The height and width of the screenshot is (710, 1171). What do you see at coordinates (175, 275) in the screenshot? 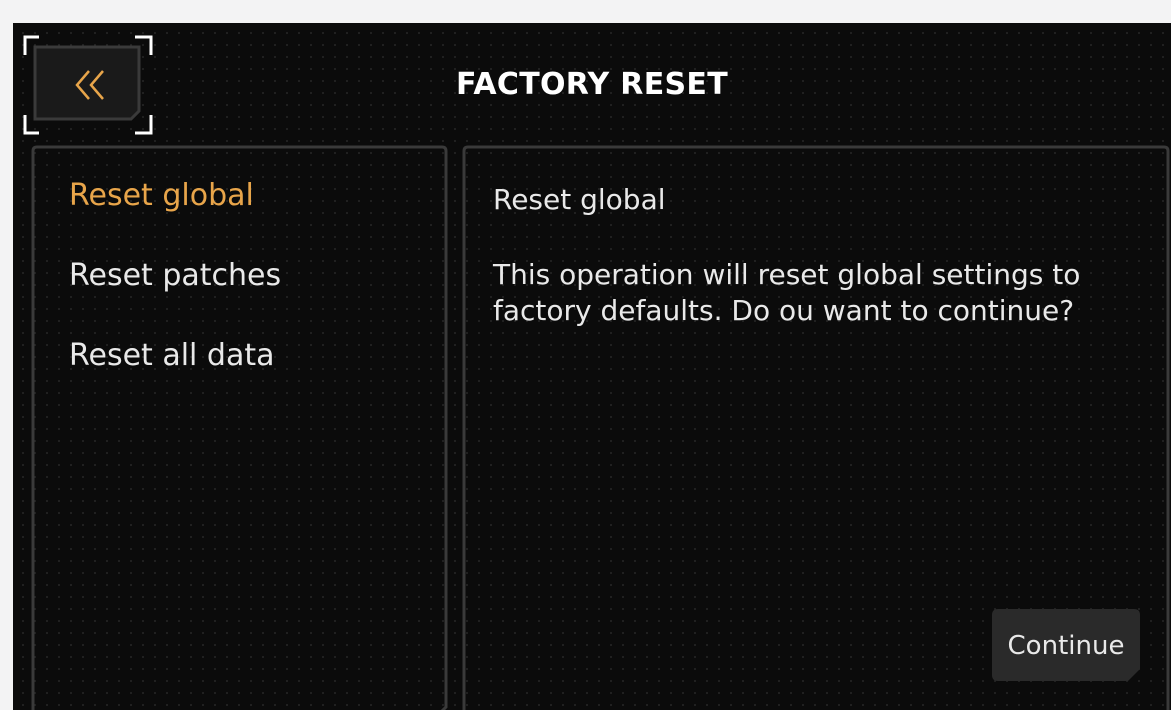
I see `menu-item-reset-patches: Reset patches` at bounding box center [175, 275].